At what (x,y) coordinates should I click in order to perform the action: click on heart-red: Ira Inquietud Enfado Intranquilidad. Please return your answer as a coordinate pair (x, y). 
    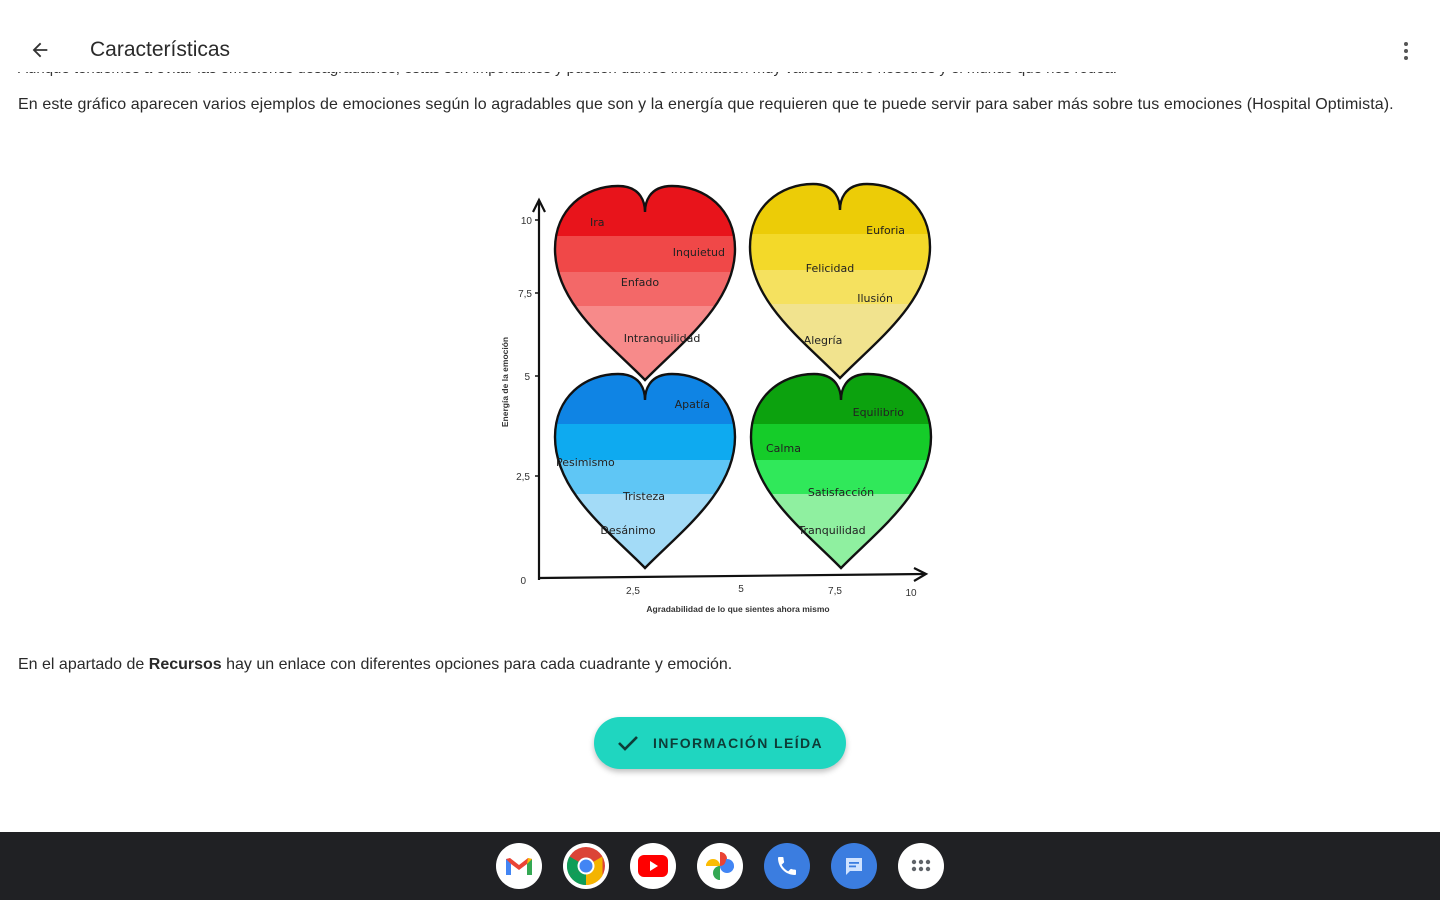
    Looking at the image, I should click on (645, 283).